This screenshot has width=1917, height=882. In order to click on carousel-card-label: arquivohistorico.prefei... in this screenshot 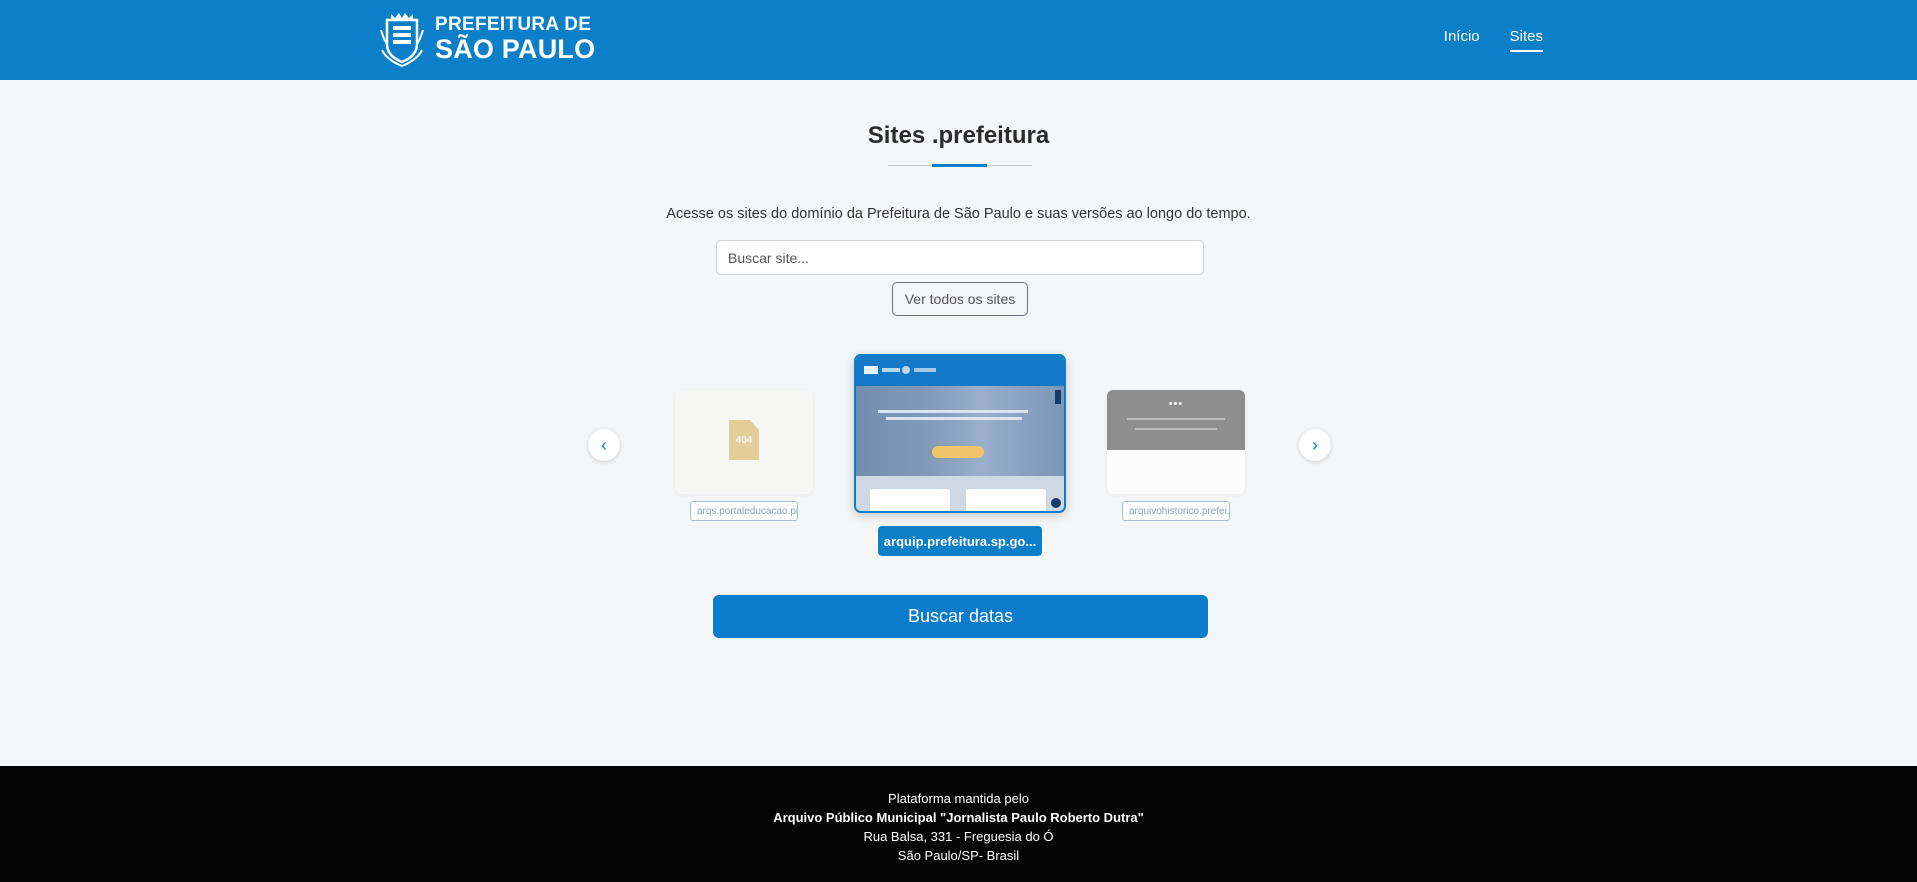, I will do `click(1176, 511)`.